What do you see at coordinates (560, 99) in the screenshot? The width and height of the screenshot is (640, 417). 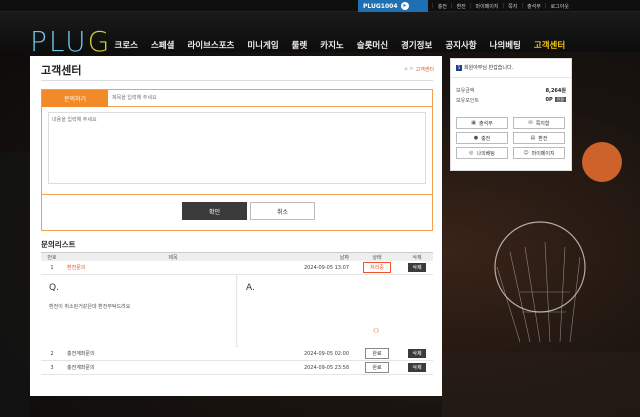 I see `convert-button: 전환` at bounding box center [560, 99].